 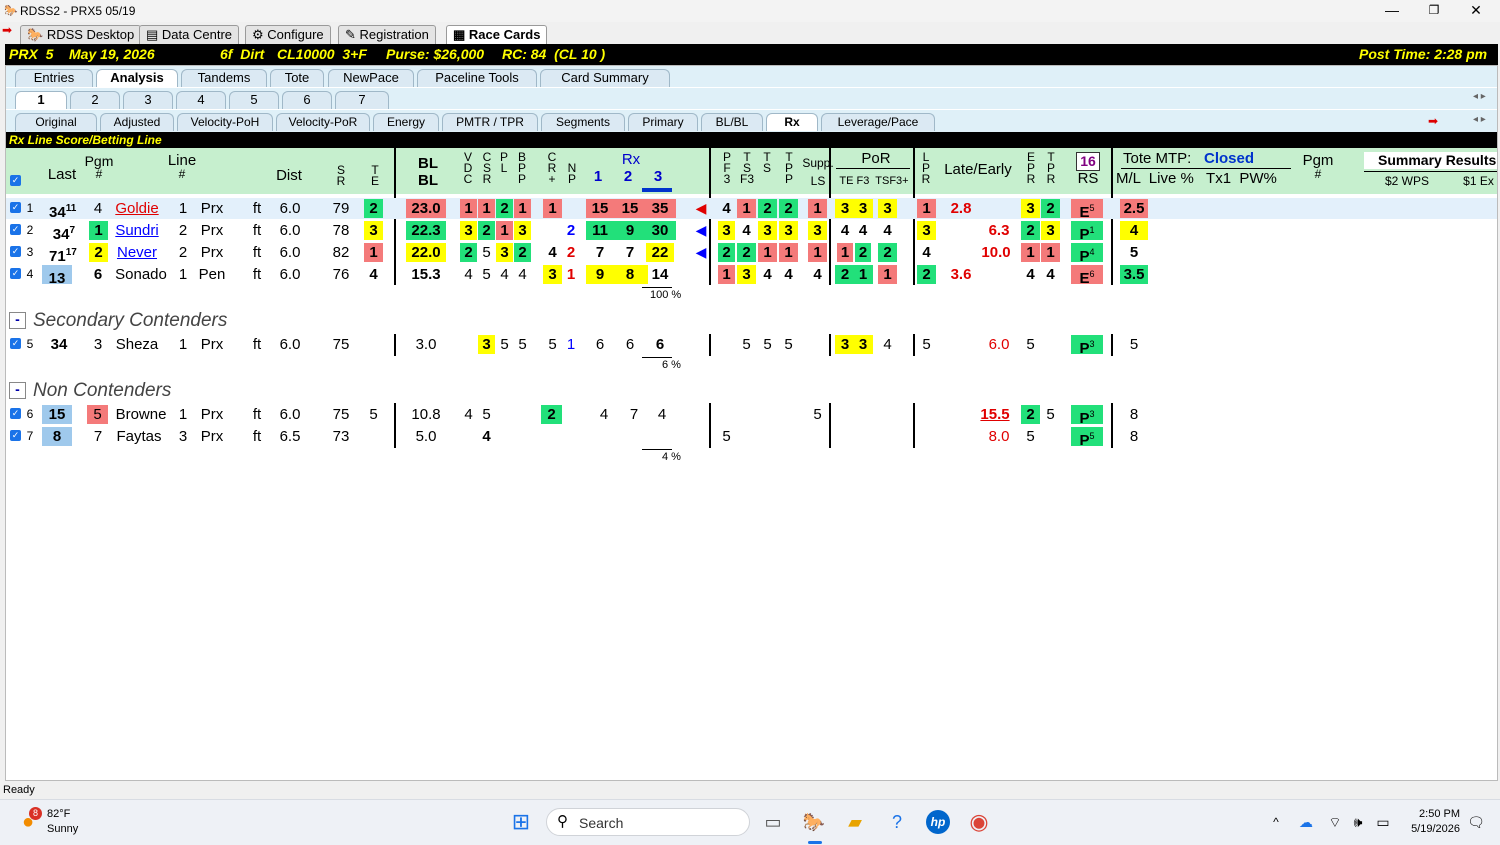 What do you see at coordinates (260, 34) in the screenshot?
I see `gear-icon: ⚙` at bounding box center [260, 34].